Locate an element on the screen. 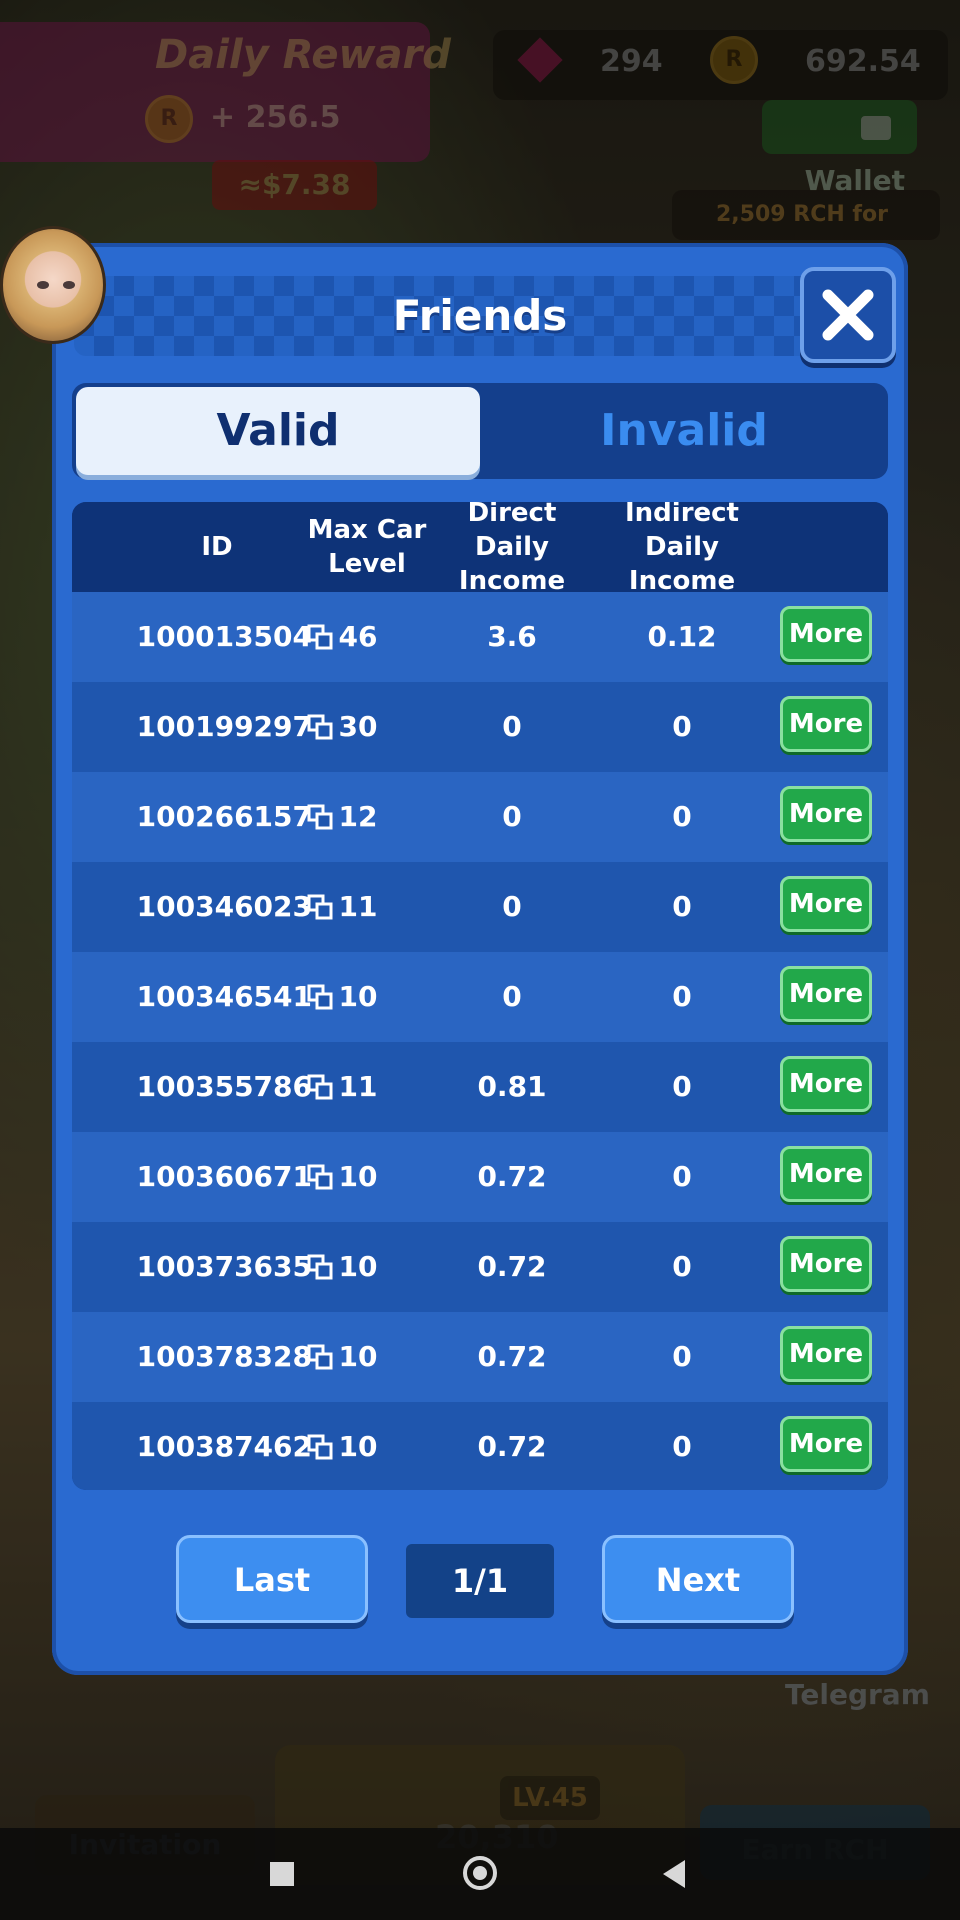 The image size is (960, 1920). home-icon is located at coordinates (480, 1873).